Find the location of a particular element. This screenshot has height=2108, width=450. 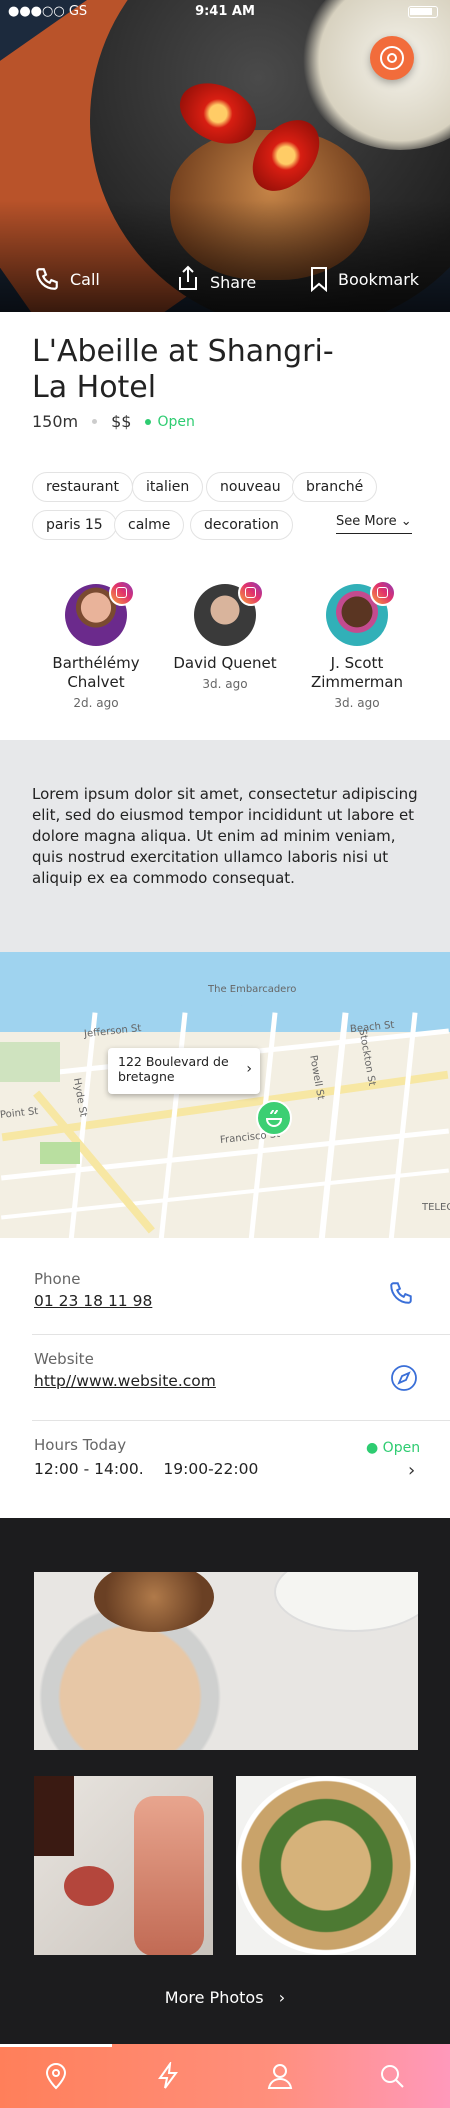

tab-location is located at coordinates (56, 2076).